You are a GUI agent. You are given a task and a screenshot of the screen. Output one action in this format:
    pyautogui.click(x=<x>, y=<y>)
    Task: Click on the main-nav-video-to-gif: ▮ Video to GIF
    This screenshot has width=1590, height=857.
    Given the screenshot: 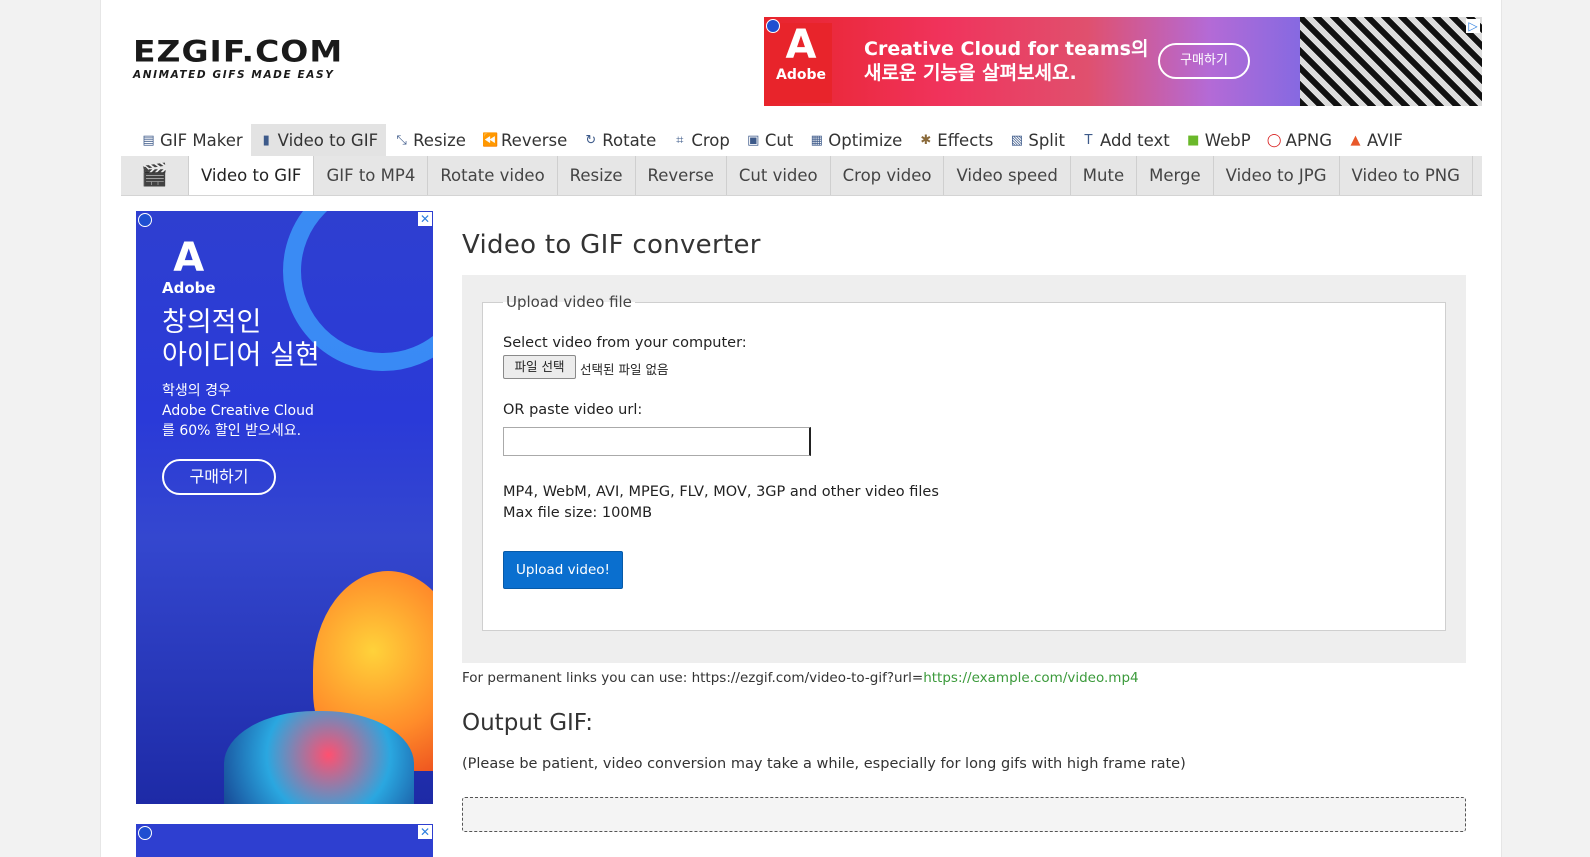 What is the action you would take?
    pyautogui.click(x=318, y=140)
    